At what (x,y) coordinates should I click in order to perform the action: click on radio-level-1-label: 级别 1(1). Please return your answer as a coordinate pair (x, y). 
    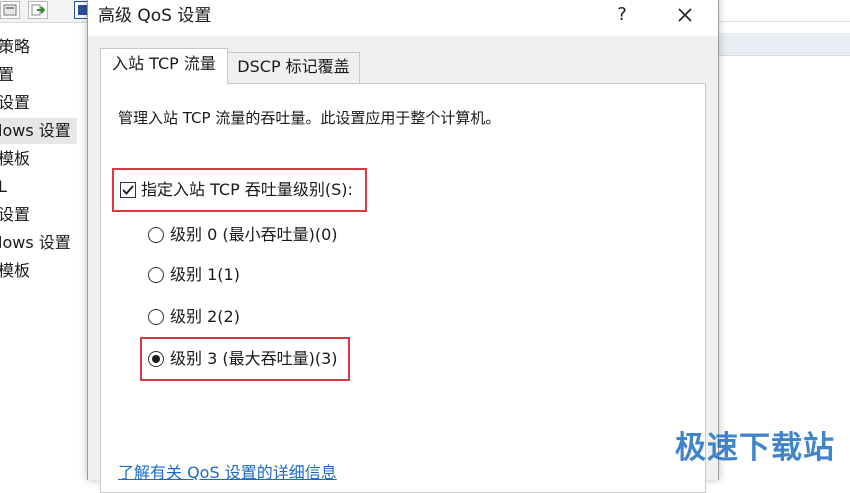
    Looking at the image, I should click on (205, 275).